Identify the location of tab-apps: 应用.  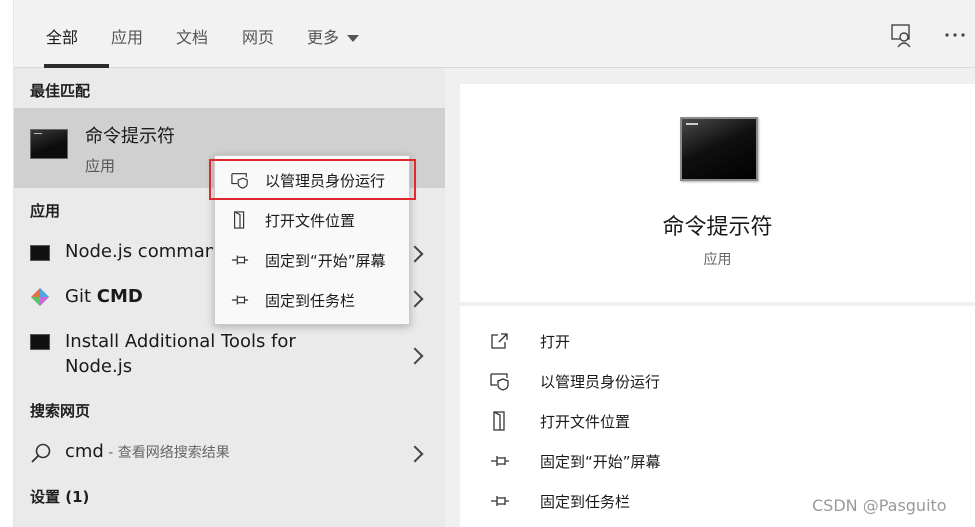
(127, 36).